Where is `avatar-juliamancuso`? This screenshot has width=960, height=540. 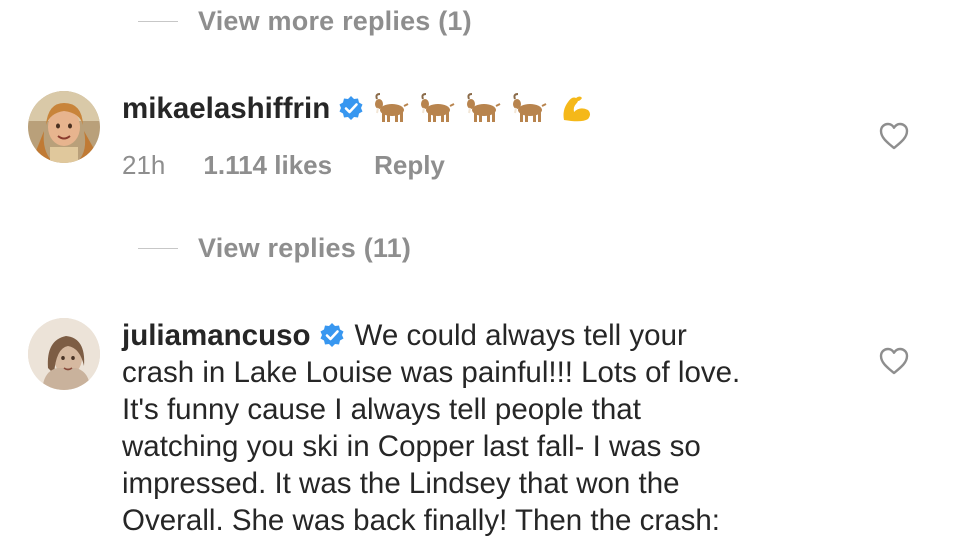
avatar-juliamancuso is located at coordinates (64, 354).